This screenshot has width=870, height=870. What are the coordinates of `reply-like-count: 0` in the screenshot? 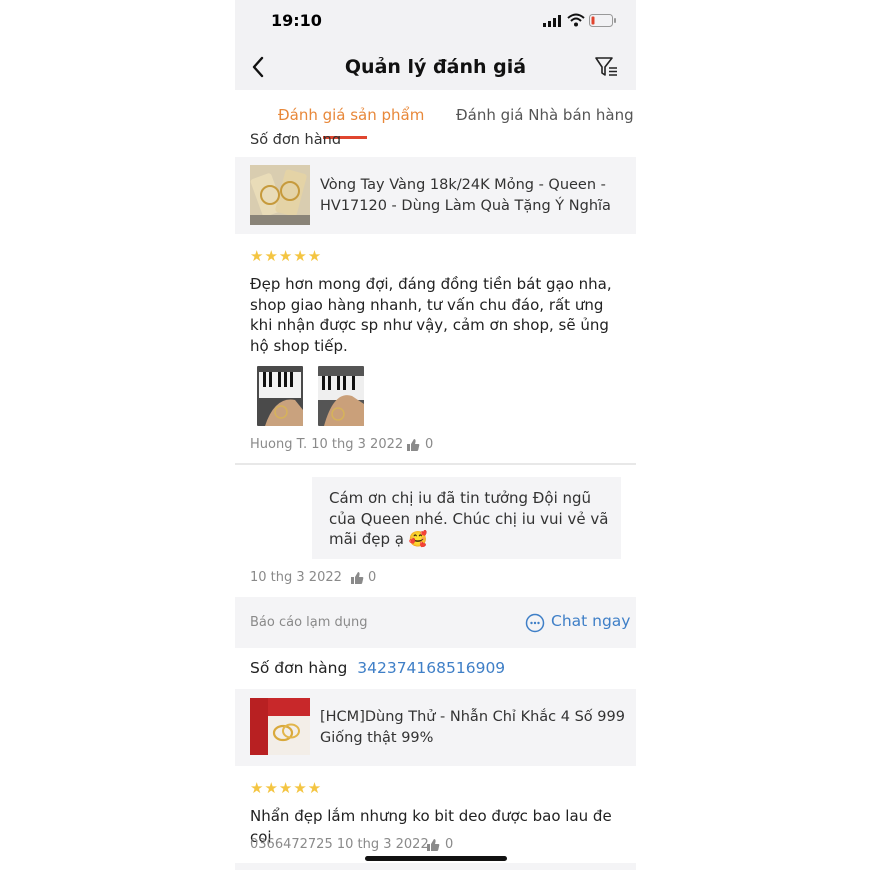 It's located at (372, 577).